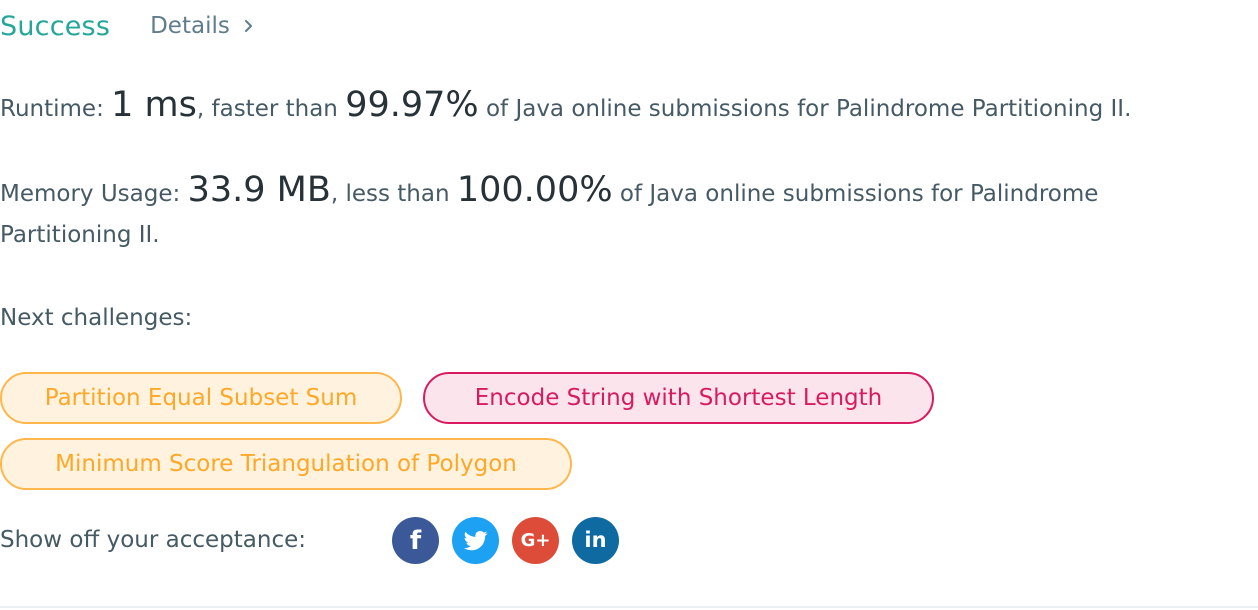  Describe the element at coordinates (126, 26) in the screenshot. I see `result-header: Success Details` at that location.